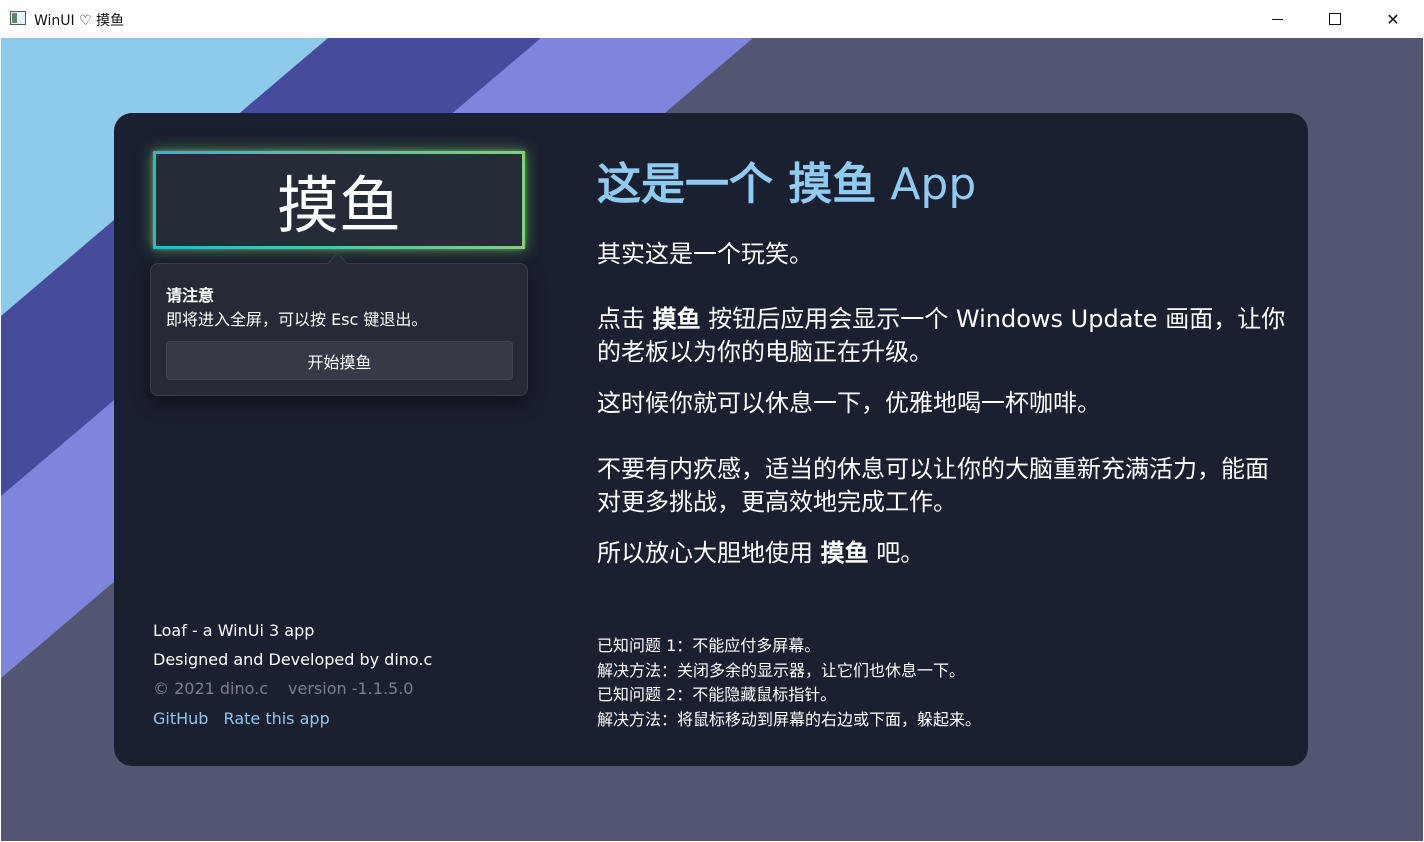 This screenshot has width=1424, height=842. I want to click on heading-bold: 摸鱼, so click(832, 184).